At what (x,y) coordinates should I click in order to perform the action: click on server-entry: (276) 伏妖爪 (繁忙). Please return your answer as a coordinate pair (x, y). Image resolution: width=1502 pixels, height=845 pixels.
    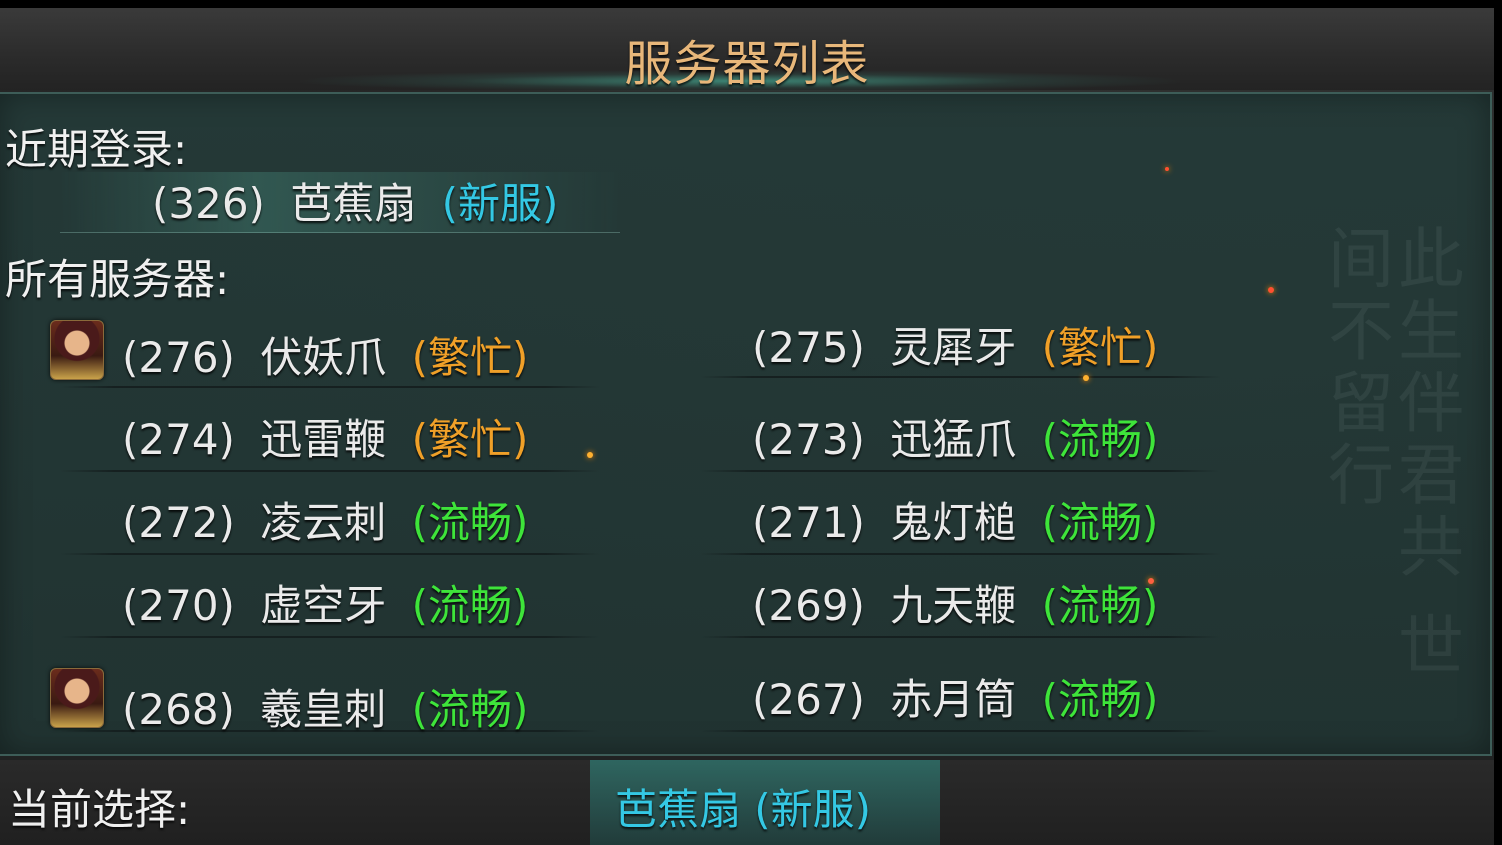
    Looking at the image, I should click on (325, 354).